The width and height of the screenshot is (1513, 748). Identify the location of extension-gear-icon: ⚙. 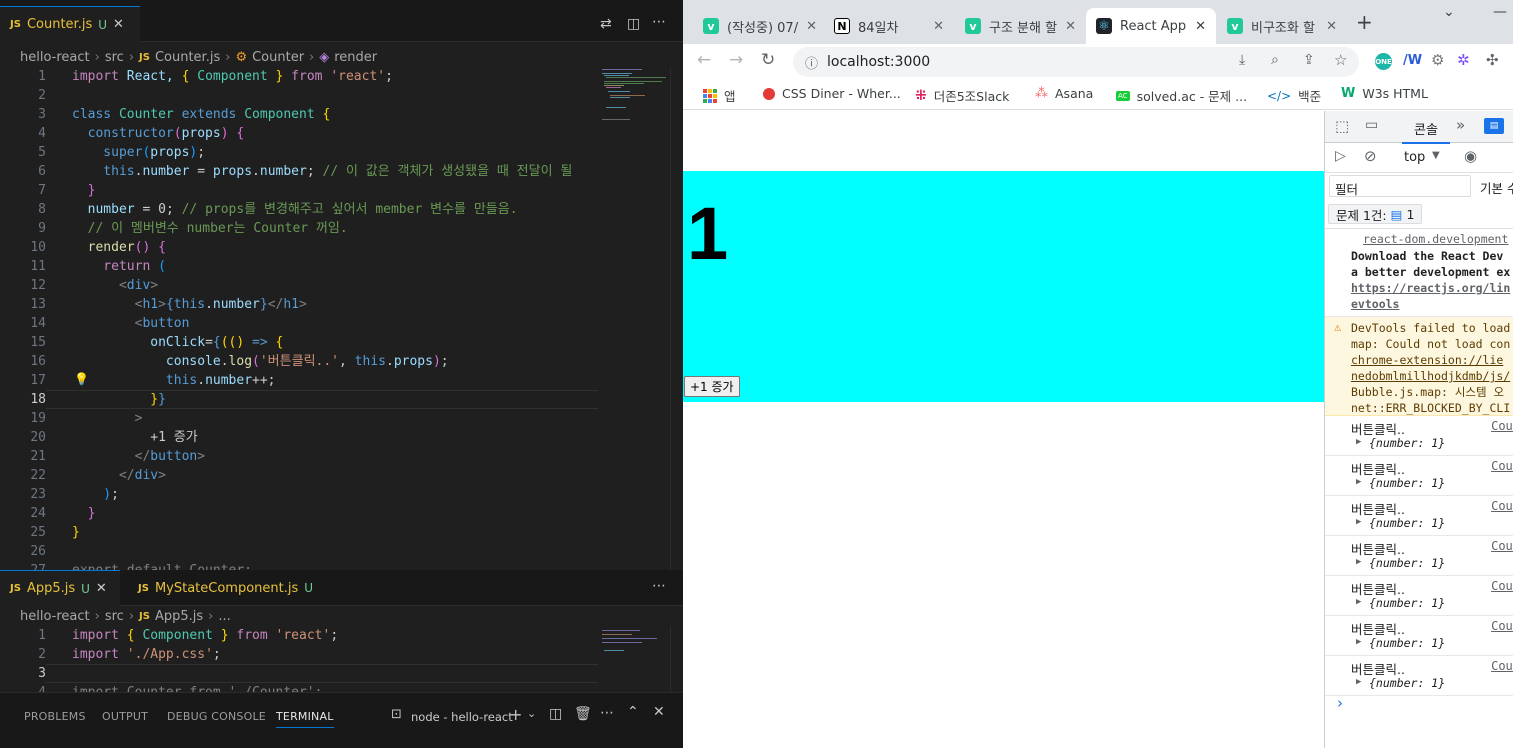
(1437, 60).